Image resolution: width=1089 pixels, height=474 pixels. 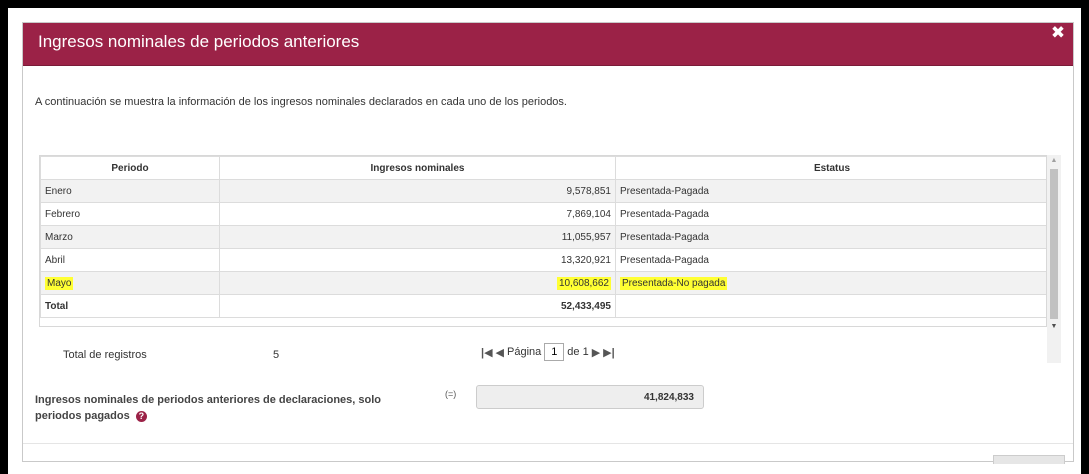 What do you see at coordinates (590, 397) in the screenshot?
I see `paid-periods-income-field: 41,824,833` at bounding box center [590, 397].